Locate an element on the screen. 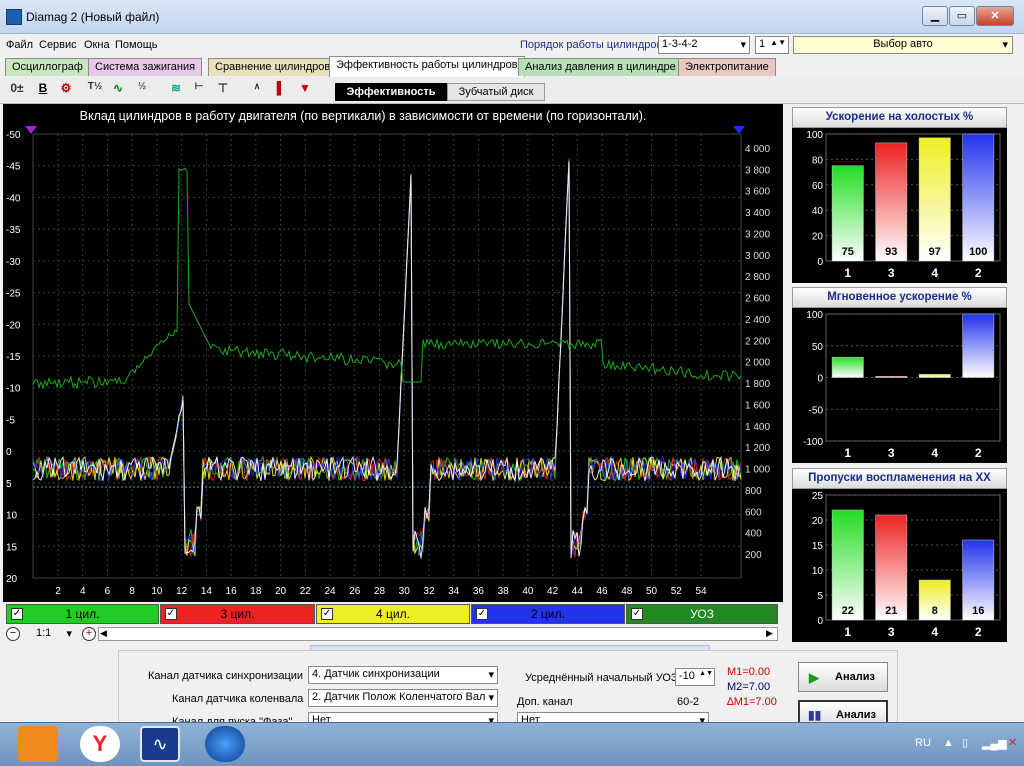 The height and width of the screenshot is (766, 1024). instant-accel-title: Мгновенное ускорение % is located at coordinates (899, 297).